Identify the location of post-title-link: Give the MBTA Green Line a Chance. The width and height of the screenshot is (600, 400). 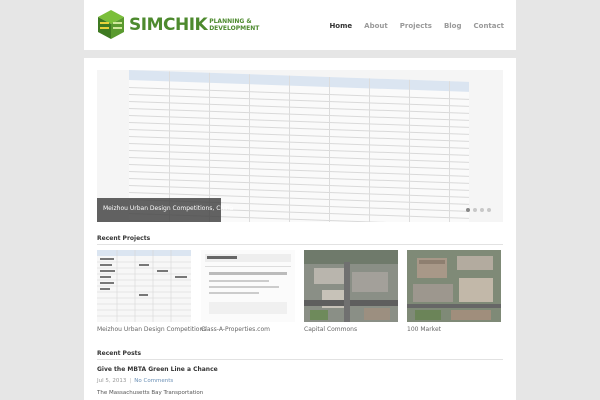
(157, 369).